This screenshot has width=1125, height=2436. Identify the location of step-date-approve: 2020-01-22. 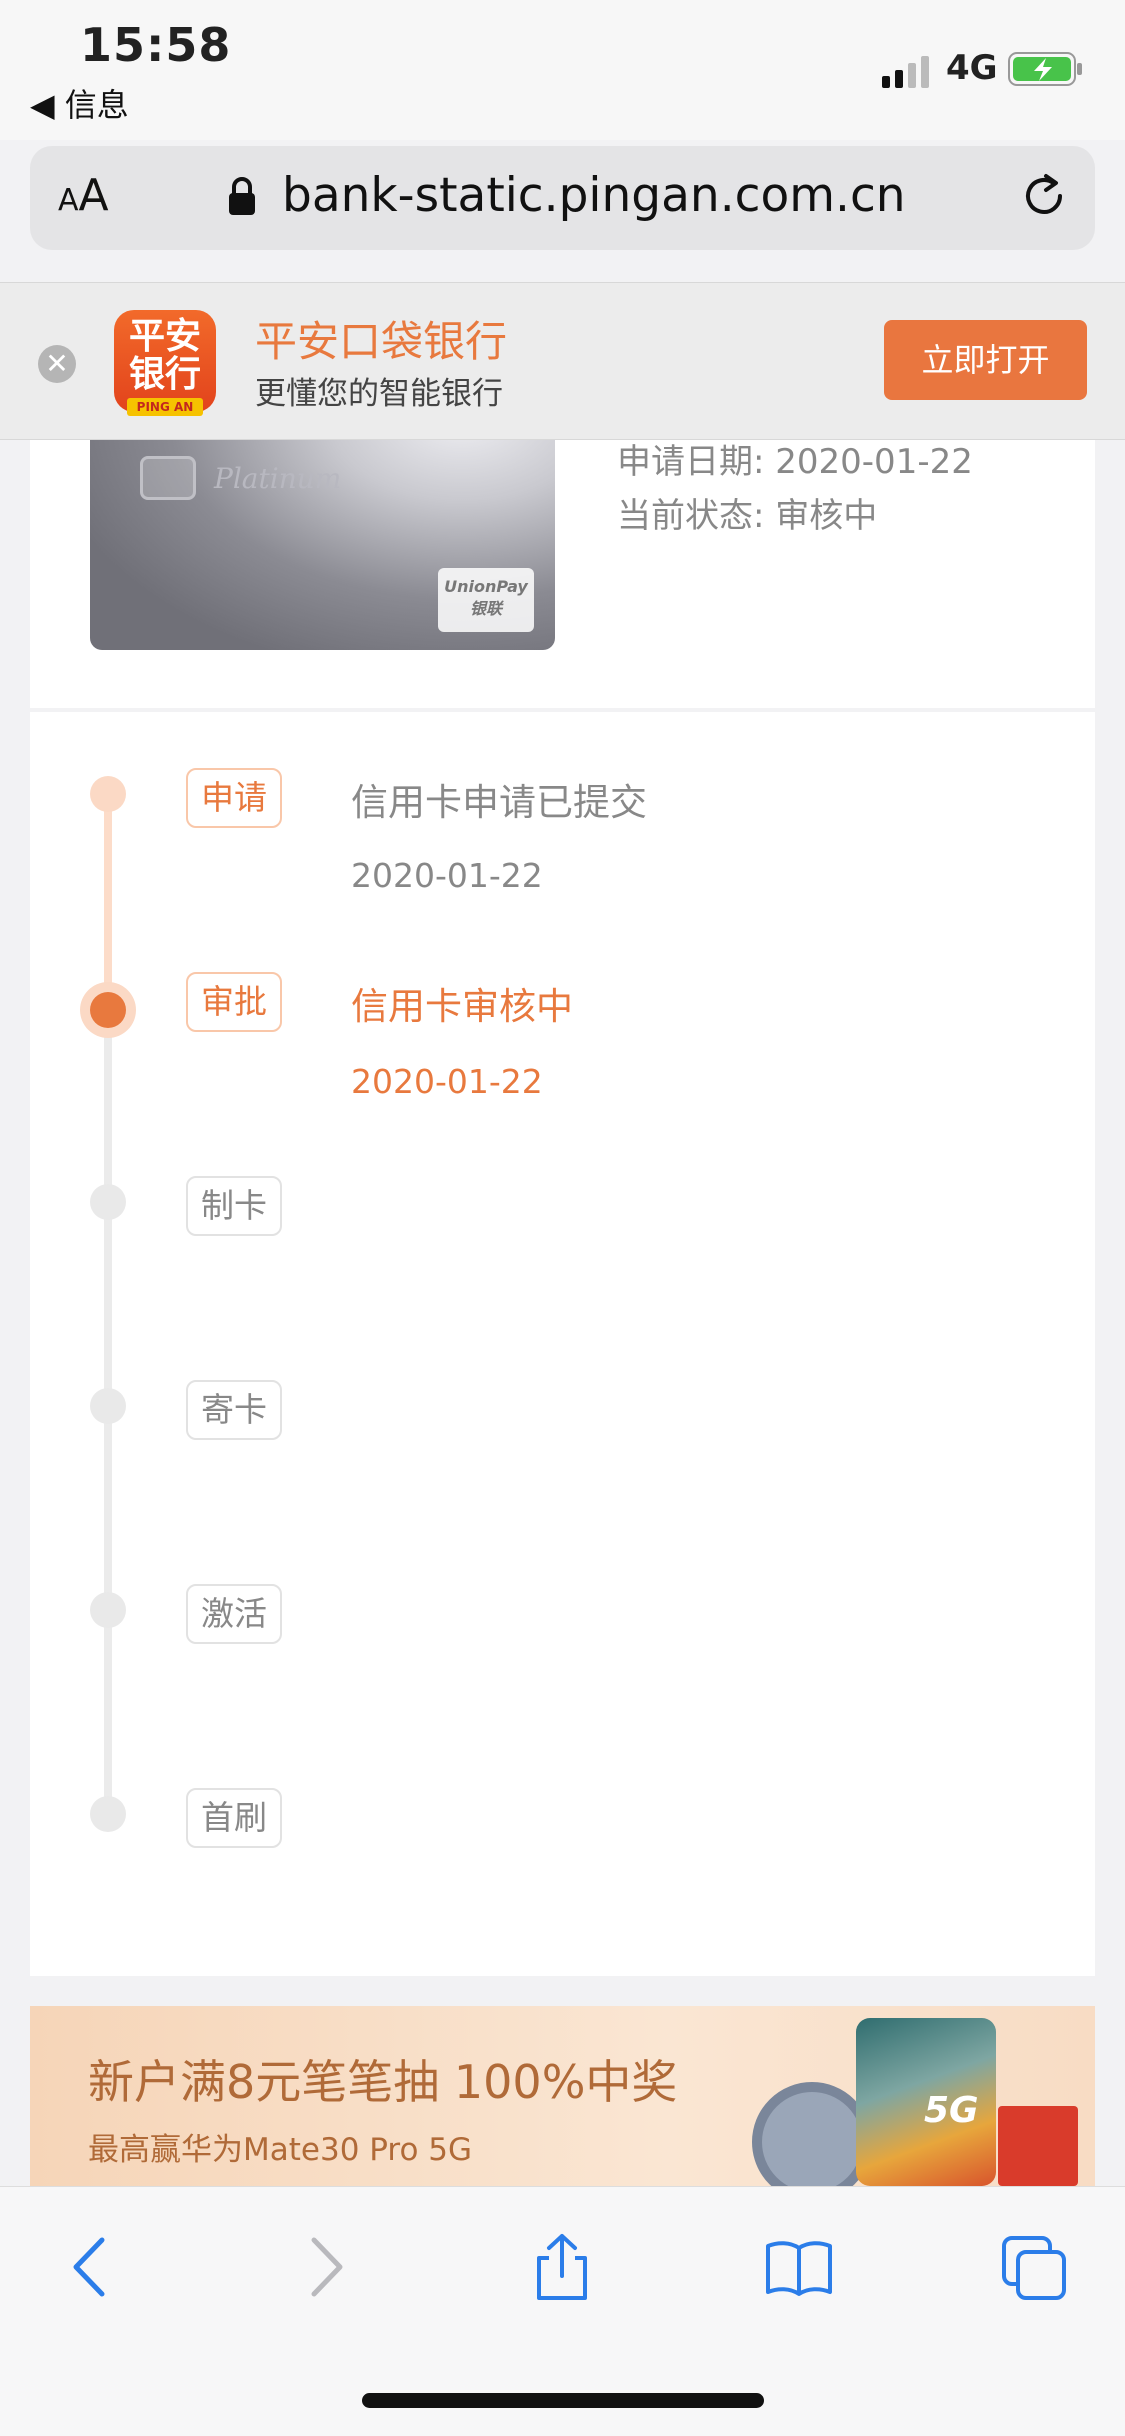
(447, 1081).